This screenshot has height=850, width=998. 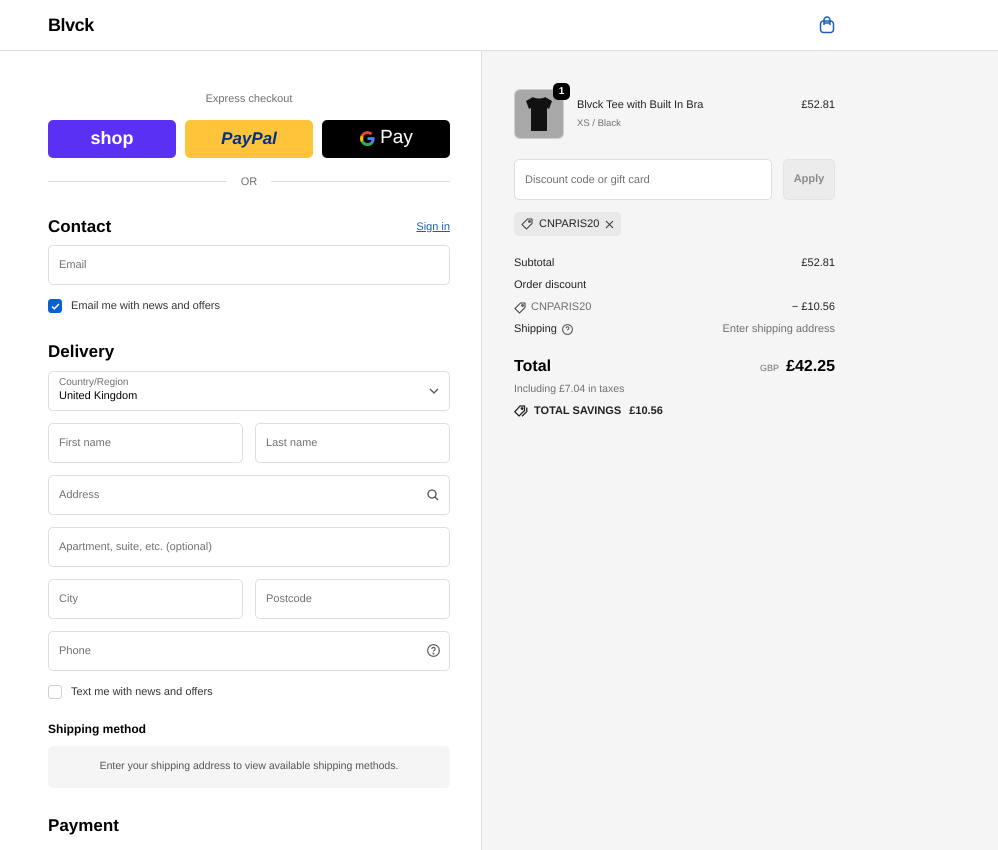 I want to click on currency-code: GBP, so click(x=770, y=368).